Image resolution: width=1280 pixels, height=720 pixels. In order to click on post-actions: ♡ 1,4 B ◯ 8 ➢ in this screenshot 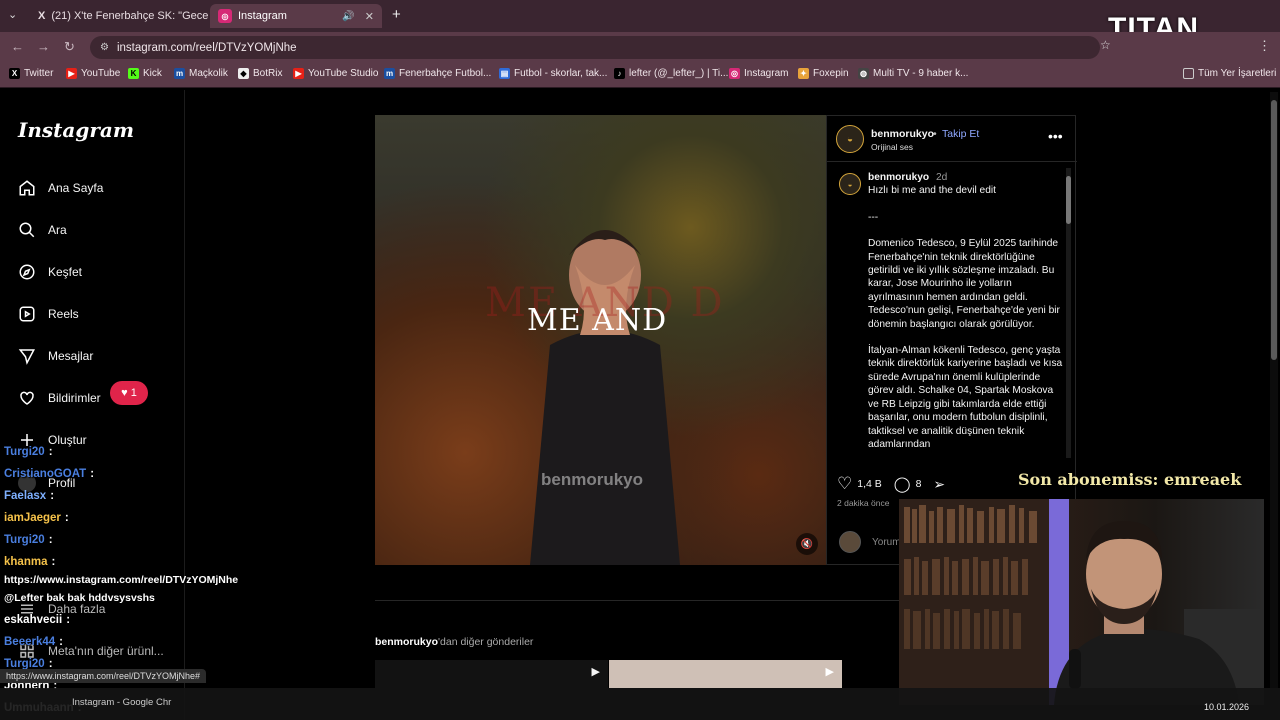, I will do `click(891, 484)`.